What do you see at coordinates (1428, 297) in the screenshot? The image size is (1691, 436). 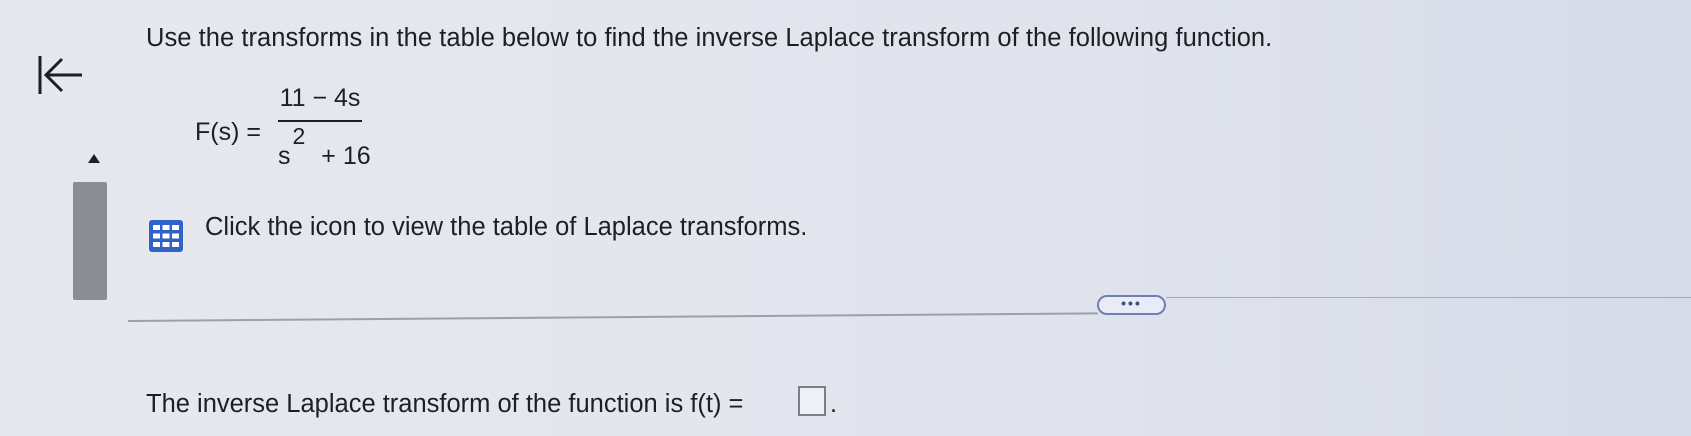 I see `section-divider-right` at bounding box center [1428, 297].